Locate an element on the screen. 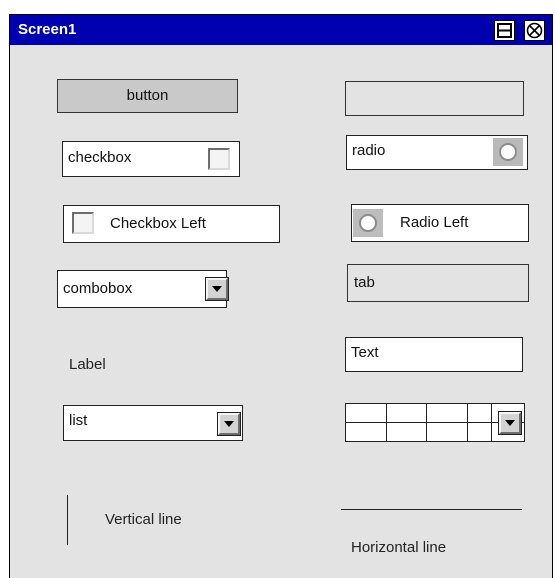 This screenshot has height=578, width=555. horizontal-line-caption: Horizontal line is located at coordinates (399, 547).